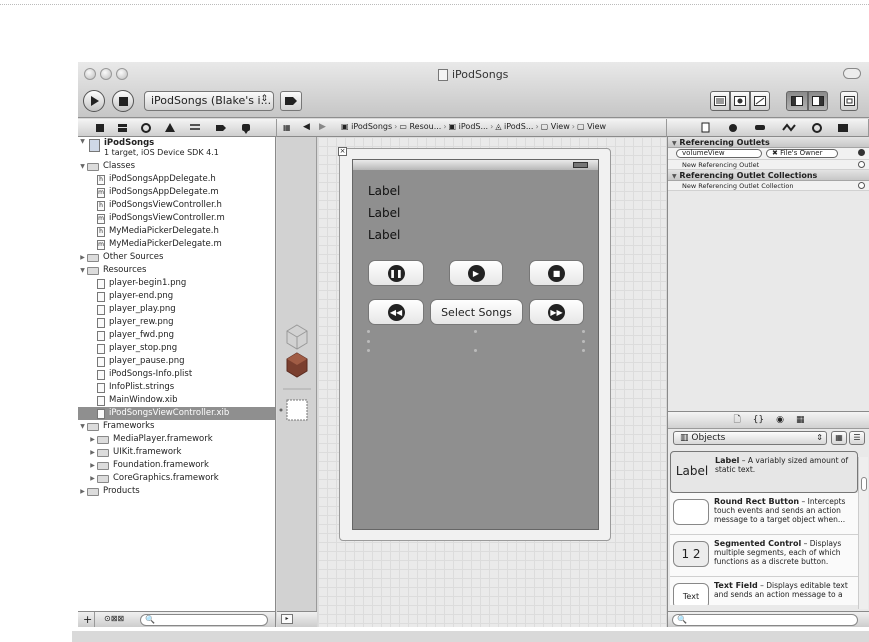  What do you see at coordinates (384, 235) in the screenshot?
I see `label-3: Label` at bounding box center [384, 235].